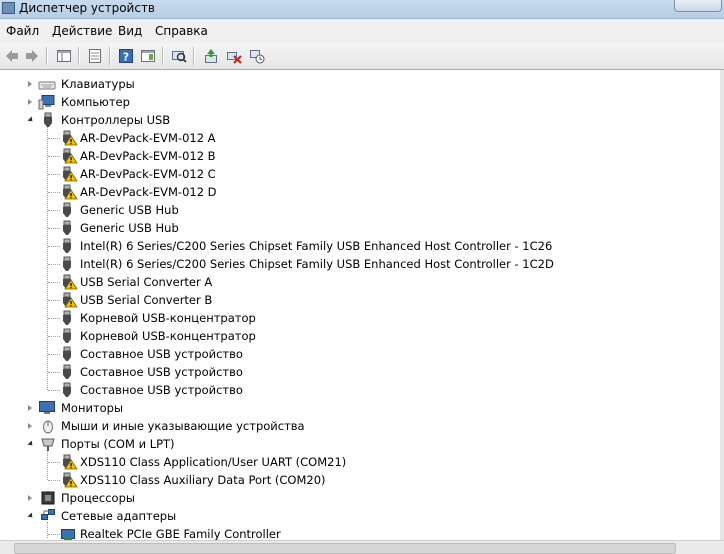 The width and height of the screenshot is (724, 554). Describe the element at coordinates (350, 300) in the screenshot. I see `tree-node-device: USB Serial Converter B` at that location.